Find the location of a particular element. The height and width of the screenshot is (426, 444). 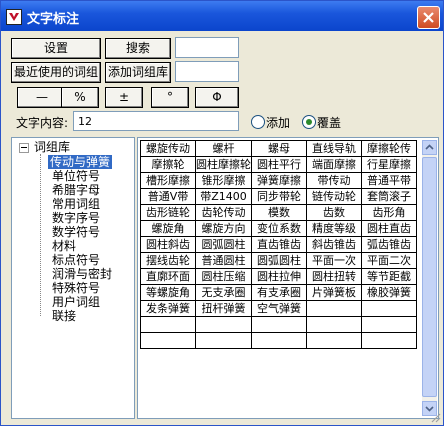

phrase-cell: 等螺旋角 is located at coordinates (168, 292).